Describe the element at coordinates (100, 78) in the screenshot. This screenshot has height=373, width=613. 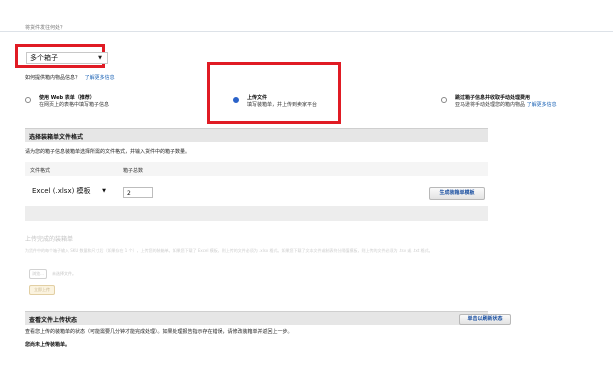
I see `learn-more-link: 了解更多信息` at that location.